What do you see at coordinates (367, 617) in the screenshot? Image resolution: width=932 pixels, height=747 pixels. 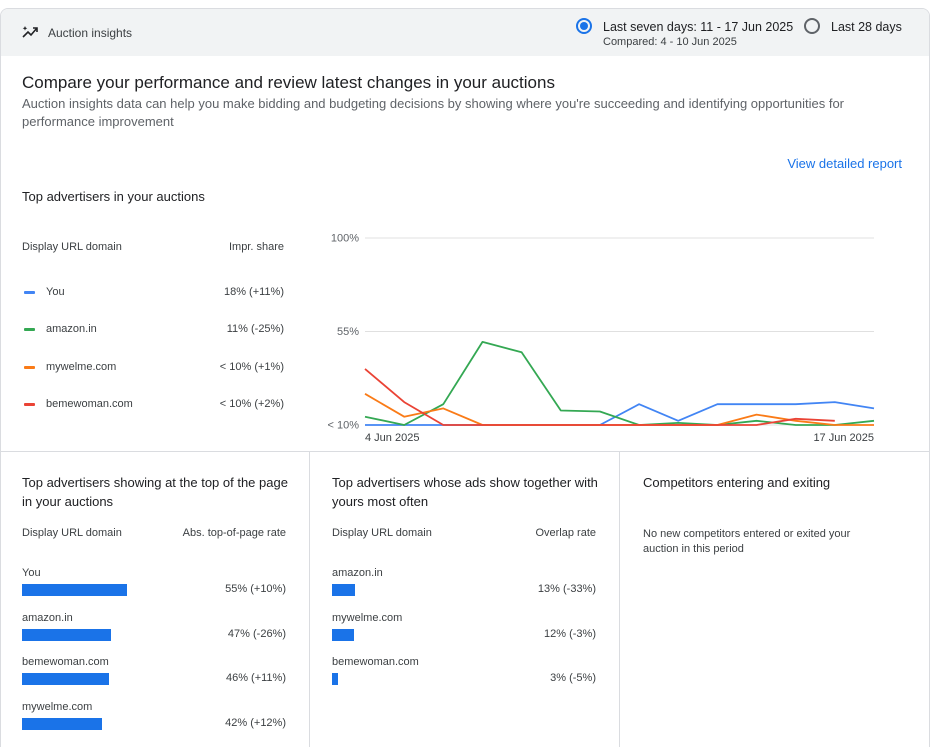 I see `overlap-row-label: mywelme.com` at bounding box center [367, 617].